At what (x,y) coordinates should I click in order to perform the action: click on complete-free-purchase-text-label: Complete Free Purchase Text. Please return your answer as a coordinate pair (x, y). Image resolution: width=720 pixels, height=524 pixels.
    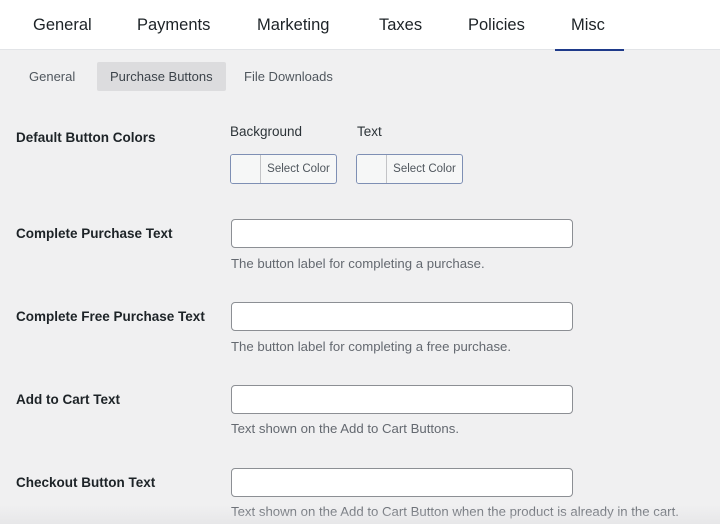
    Looking at the image, I should click on (110, 316).